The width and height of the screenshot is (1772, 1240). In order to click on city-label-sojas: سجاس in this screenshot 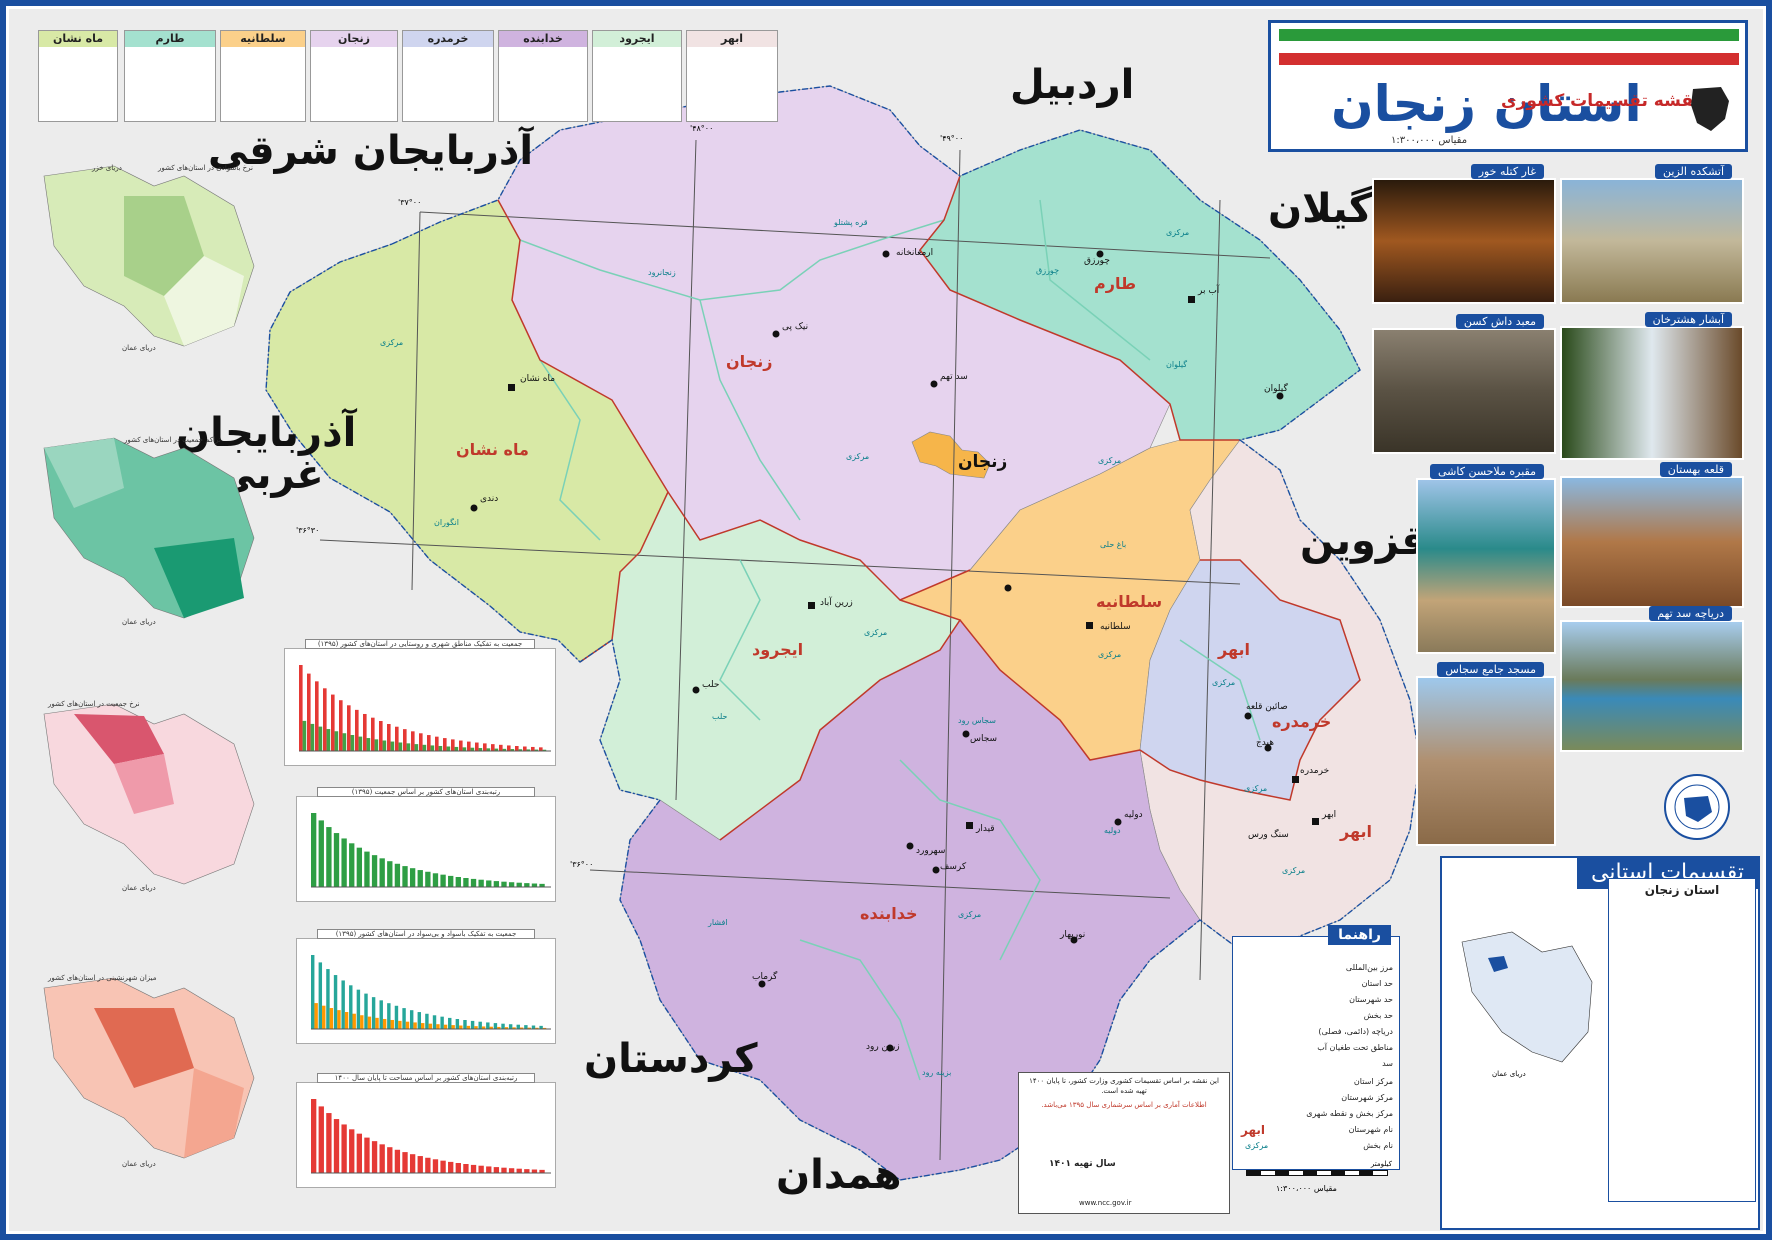, I will do `click(984, 739)`.